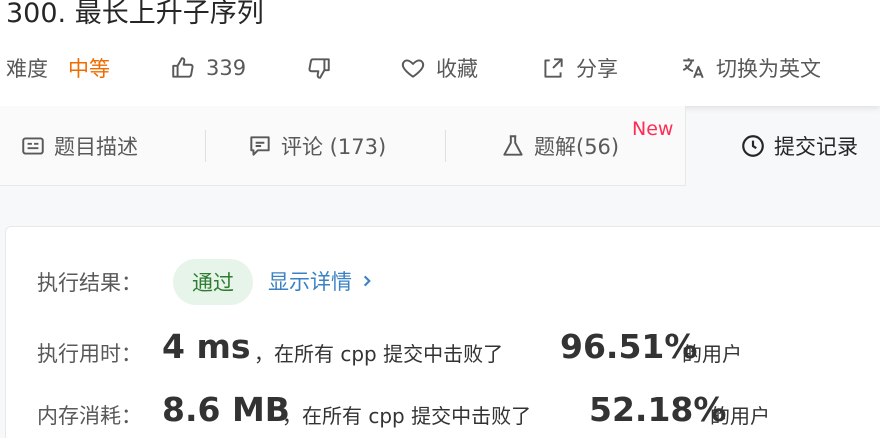 This screenshot has height=438, width=880. I want to click on memory-percent: 52.18%, so click(658, 409).